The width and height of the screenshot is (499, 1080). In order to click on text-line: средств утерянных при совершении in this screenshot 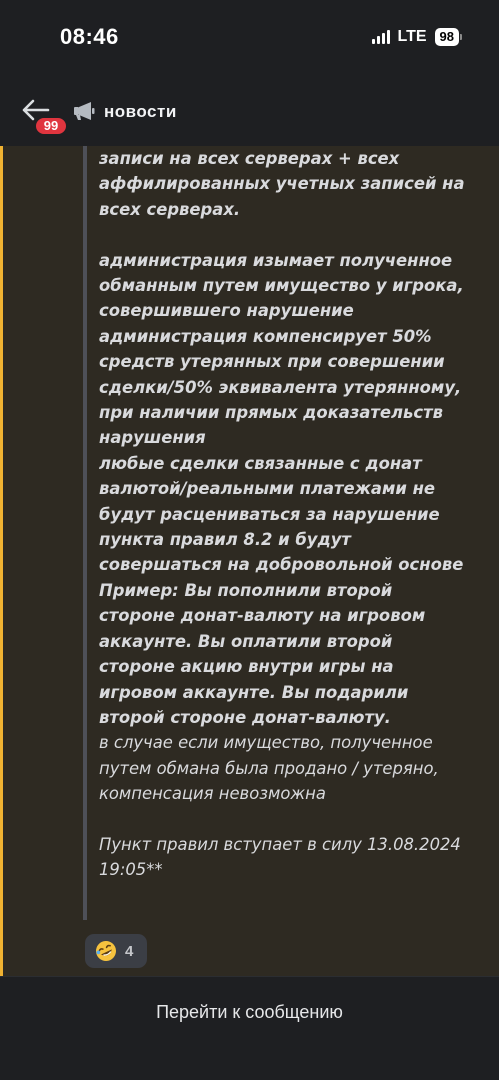, I will do `click(272, 362)`.